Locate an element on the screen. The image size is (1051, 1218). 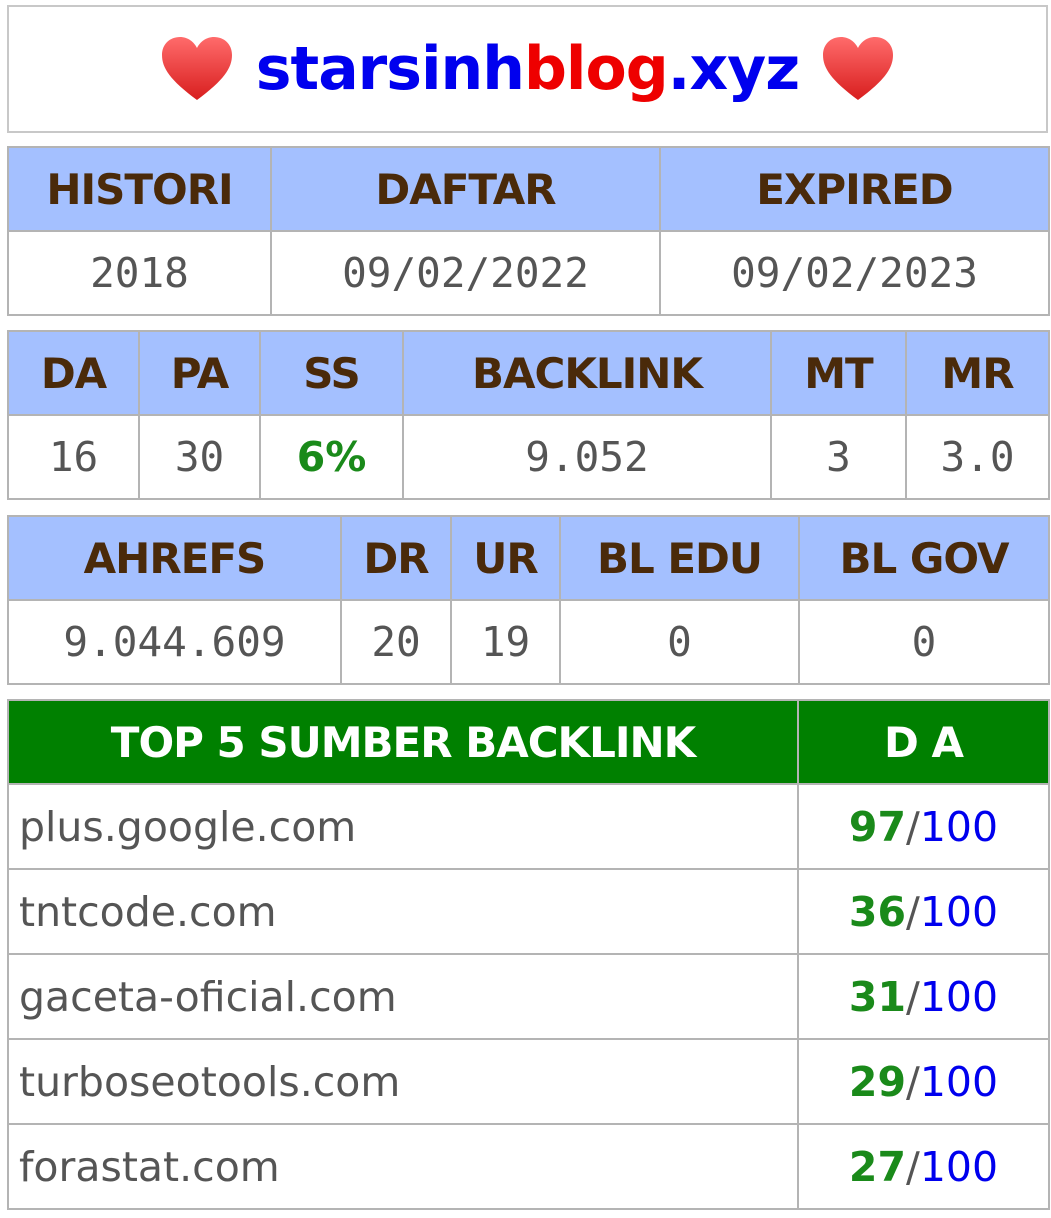
value-ss: 6% is located at coordinates (331, 457).